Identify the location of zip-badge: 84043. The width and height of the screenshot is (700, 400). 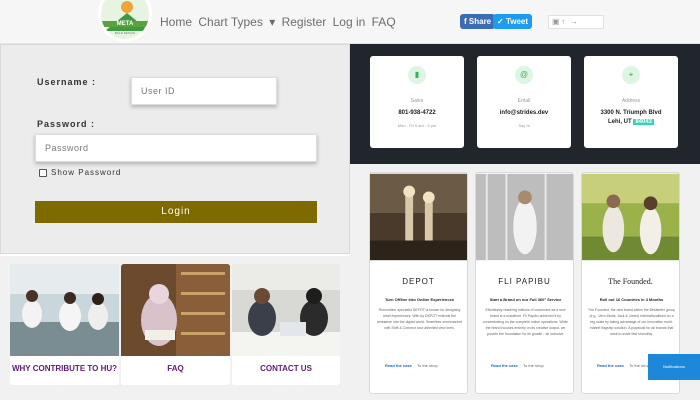
(644, 122).